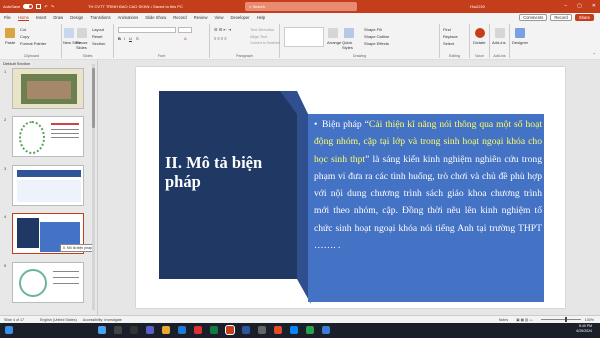  What do you see at coordinates (230, 330) in the screenshot?
I see `powerpoint-icon` at bounding box center [230, 330].